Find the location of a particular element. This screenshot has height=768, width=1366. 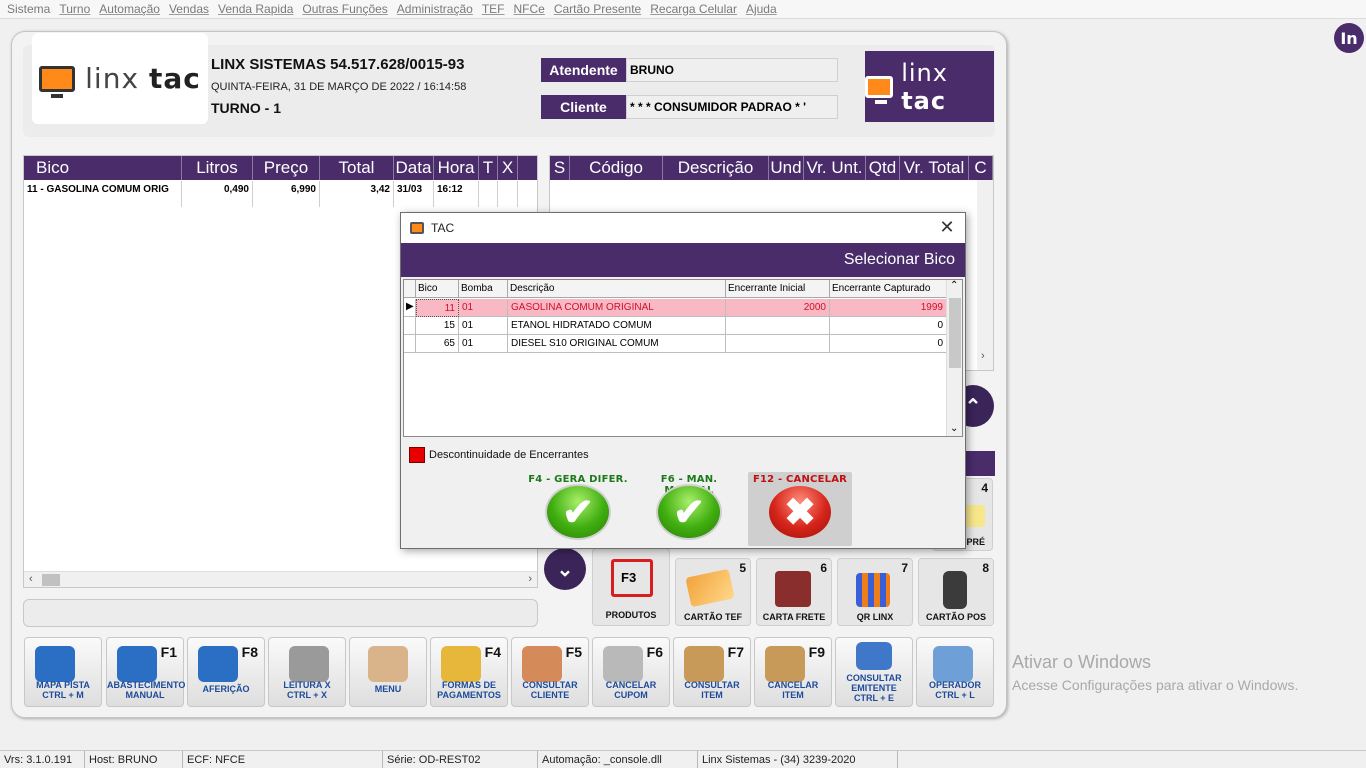

menu-turno: Turno is located at coordinates (75, 9).